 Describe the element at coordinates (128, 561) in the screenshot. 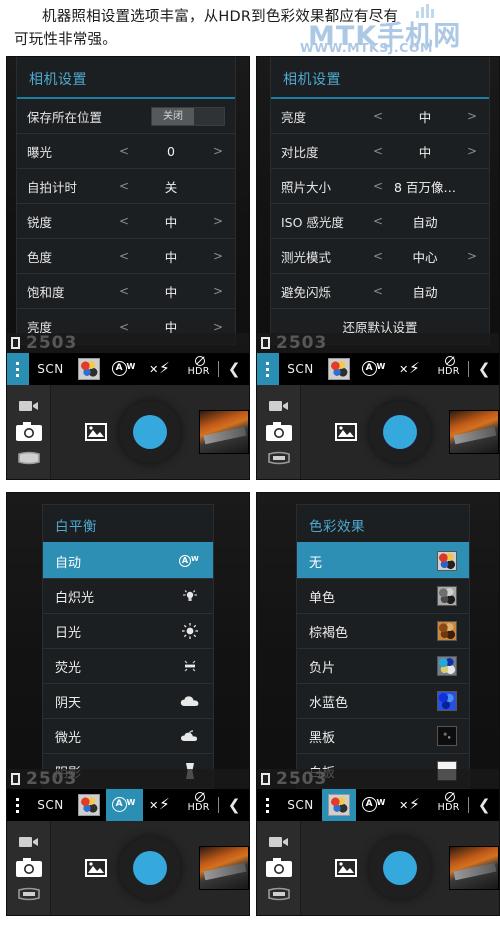

I see `wb-option-auto: 自动 A W` at that location.